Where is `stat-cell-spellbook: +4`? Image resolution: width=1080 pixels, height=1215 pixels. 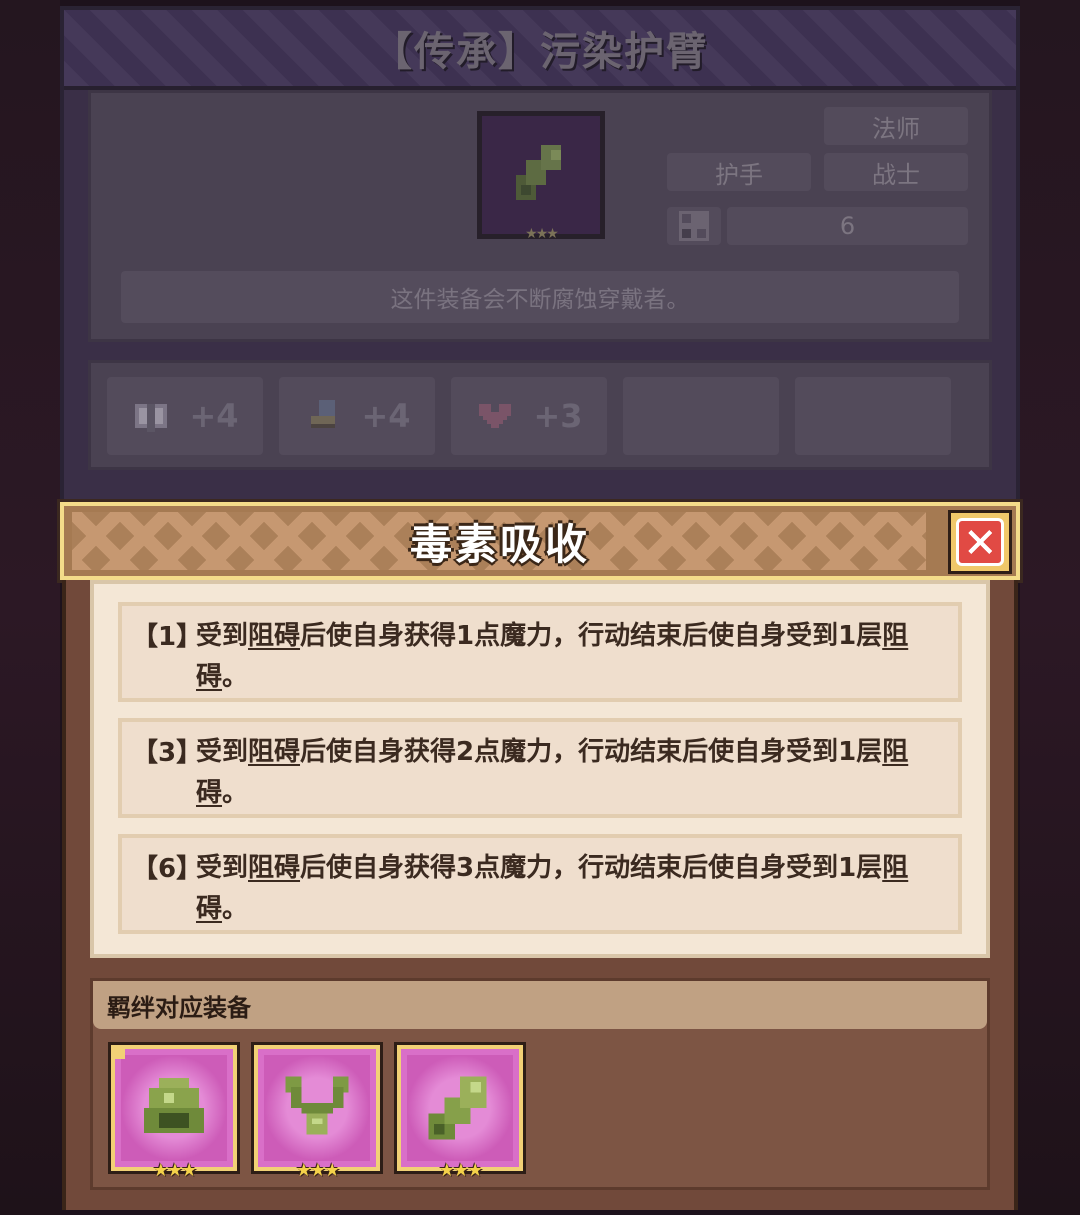 stat-cell-spellbook: +4 is located at coordinates (185, 416).